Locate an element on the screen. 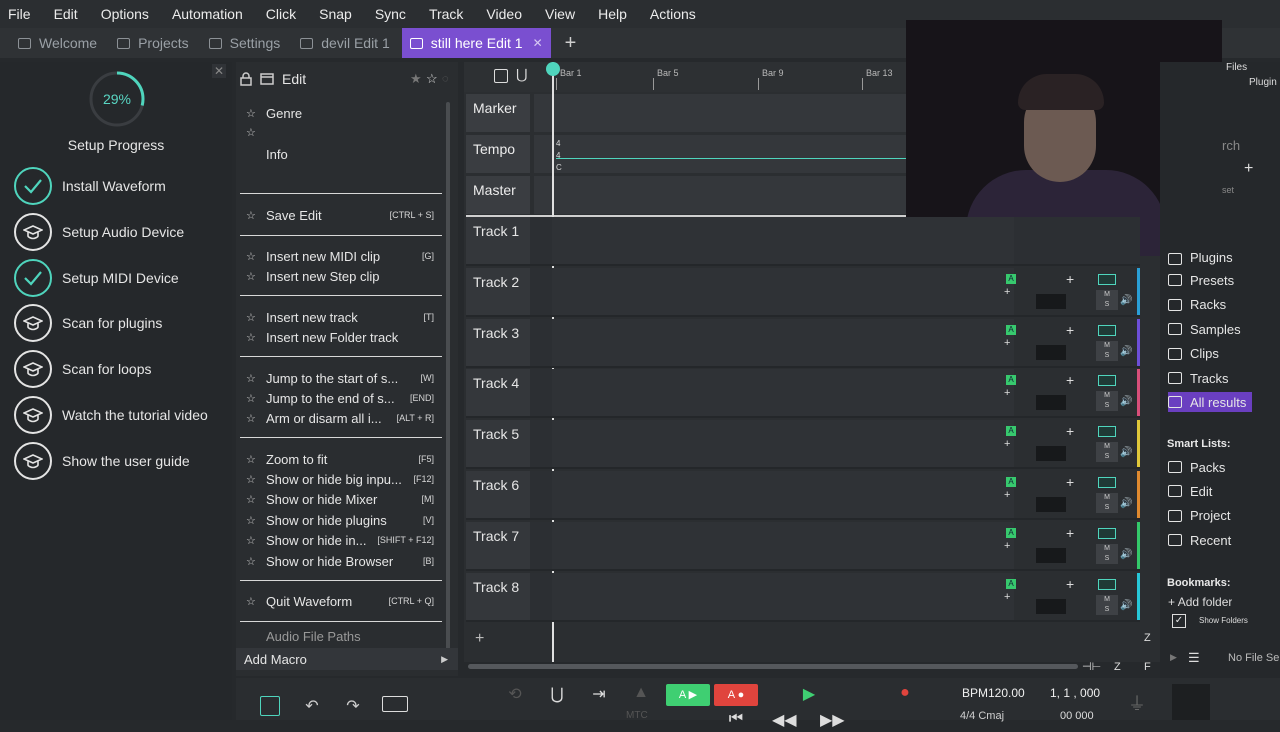 The image size is (1280, 732). menu-click: Click is located at coordinates (281, 14).